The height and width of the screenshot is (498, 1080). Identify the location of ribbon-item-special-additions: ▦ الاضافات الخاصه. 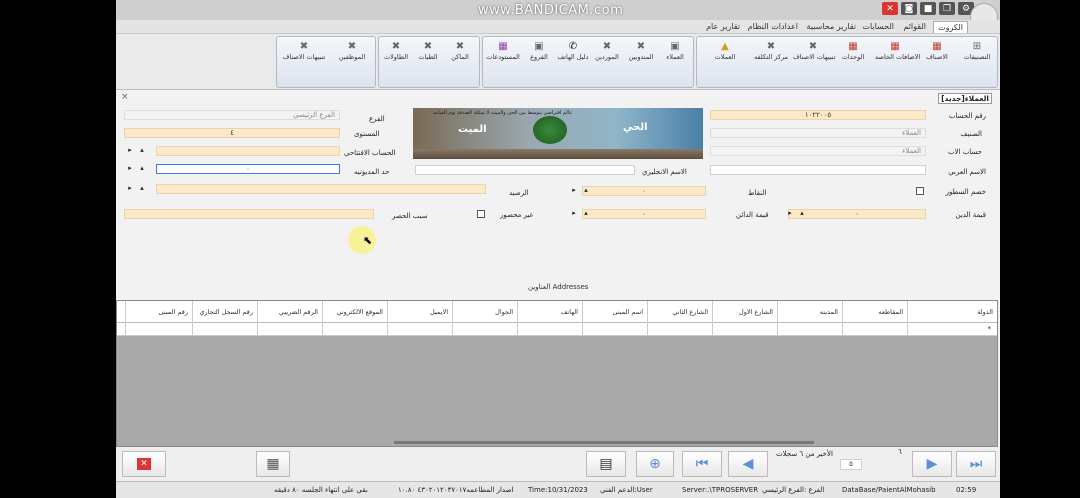
(897, 55).